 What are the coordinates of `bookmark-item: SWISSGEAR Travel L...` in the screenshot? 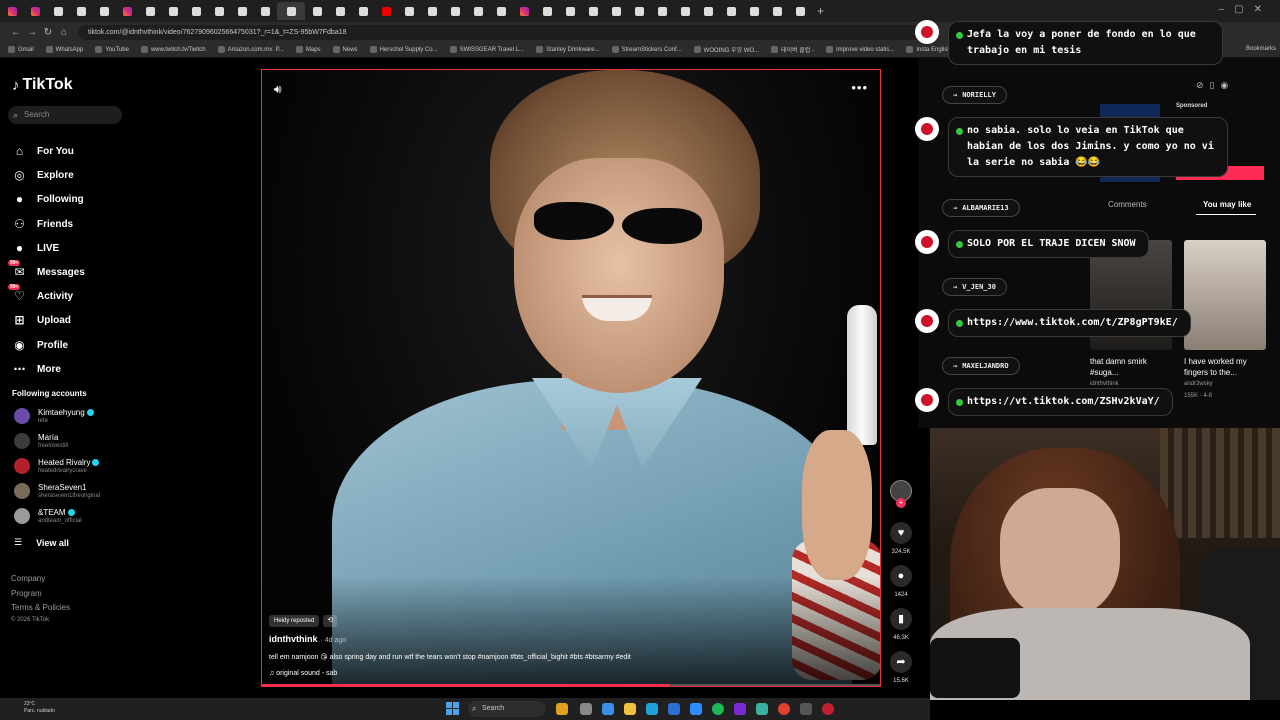 It's located at (486, 49).